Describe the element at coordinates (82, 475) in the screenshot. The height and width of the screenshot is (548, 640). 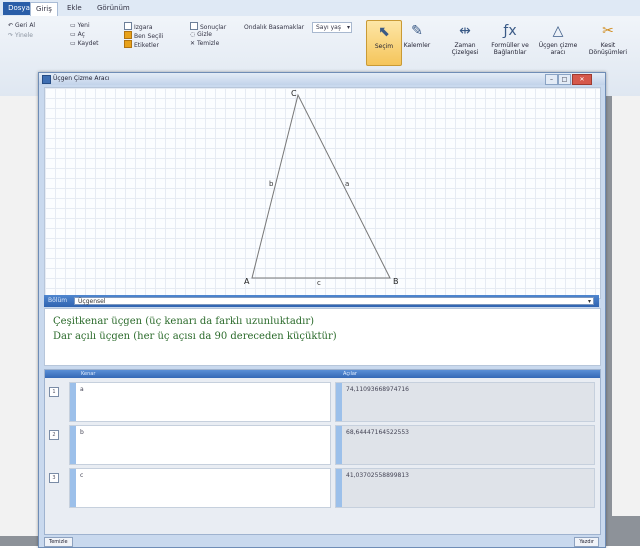
I see `side-value: c` at that location.